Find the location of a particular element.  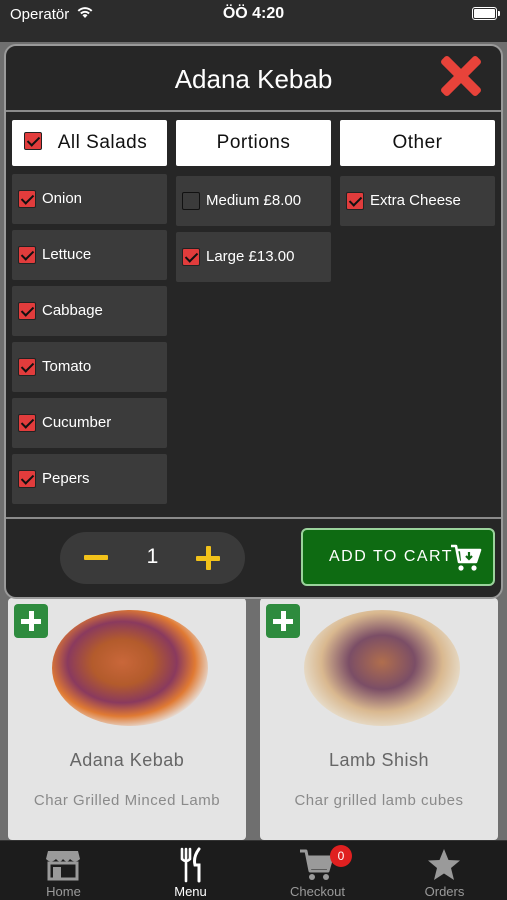

column-header-label: Other is located at coordinates (417, 142).